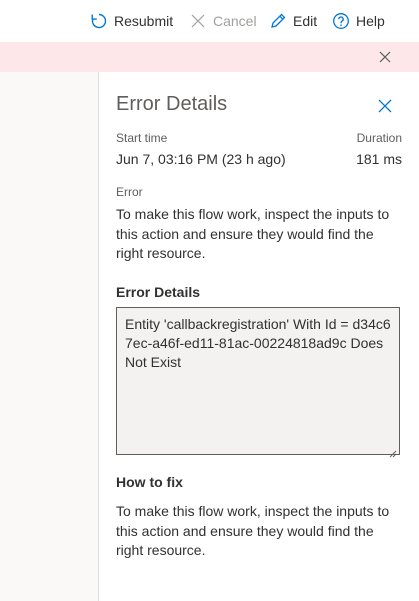 The width and height of the screenshot is (419, 601). What do you see at coordinates (144, 21) in the screenshot?
I see `resubmit-label: Resubmit` at bounding box center [144, 21].